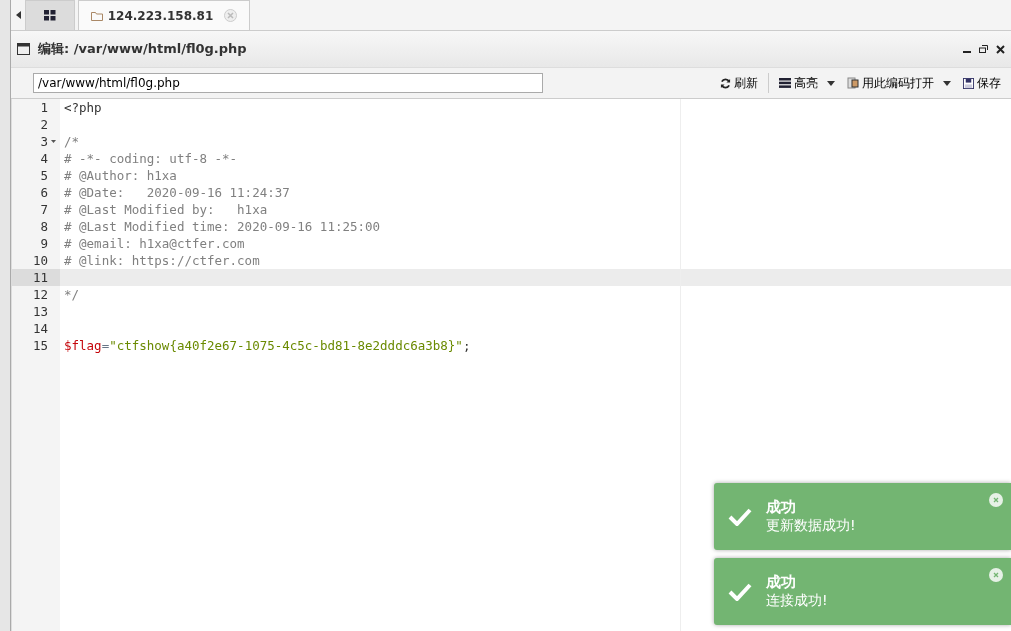 The height and width of the screenshot is (631, 1011). I want to click on dropdown-button: 用此编码打开, so click(899, 83).